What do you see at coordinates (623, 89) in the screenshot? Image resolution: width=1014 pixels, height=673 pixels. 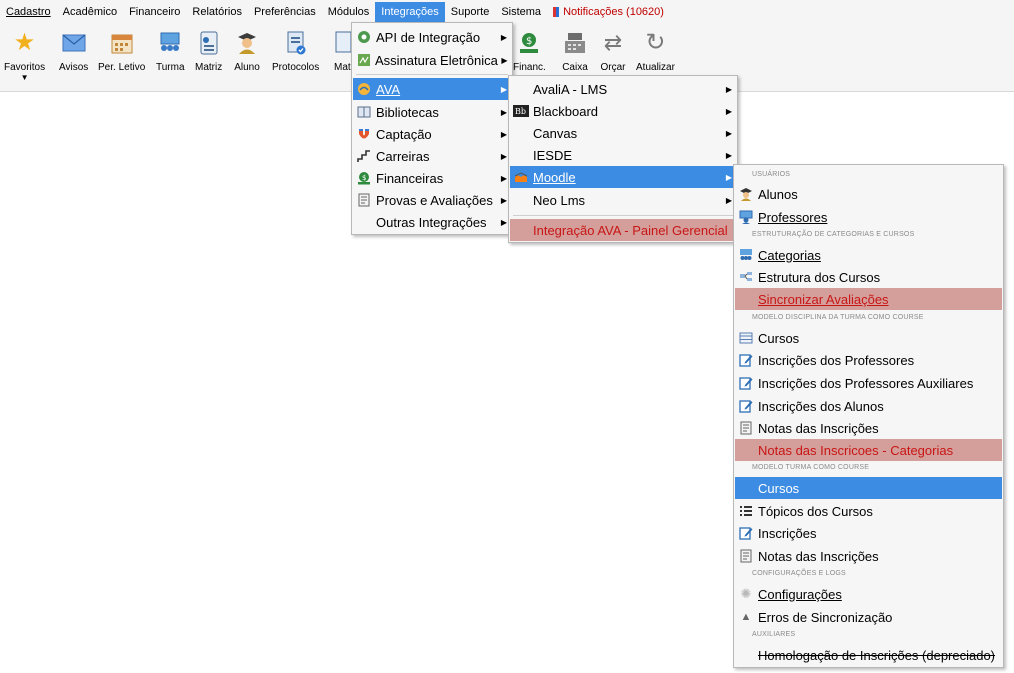 I see `menu-item-avalia: AvaliA - LMS ▶` at bounding box center [623, 89].